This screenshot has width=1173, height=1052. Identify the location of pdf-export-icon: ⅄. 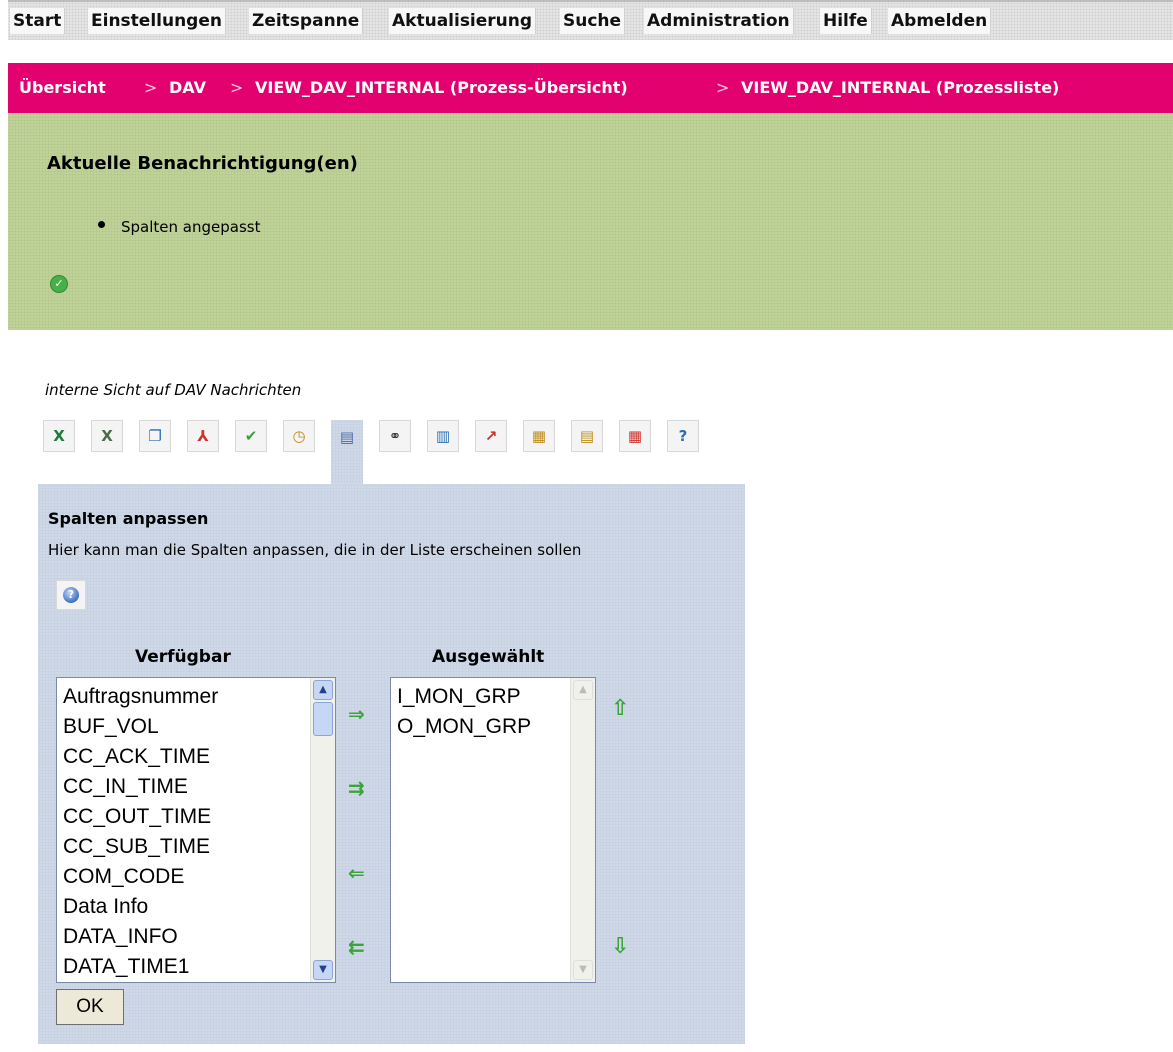
(203, 436).